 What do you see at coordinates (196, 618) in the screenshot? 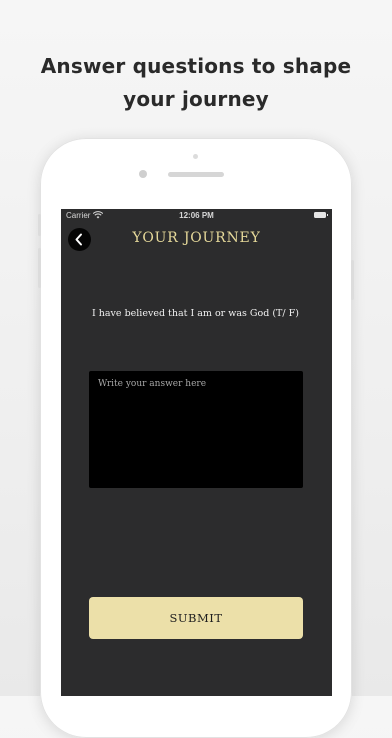
I see `submit-button: SUBMIT` at bounding box center [196, 618].